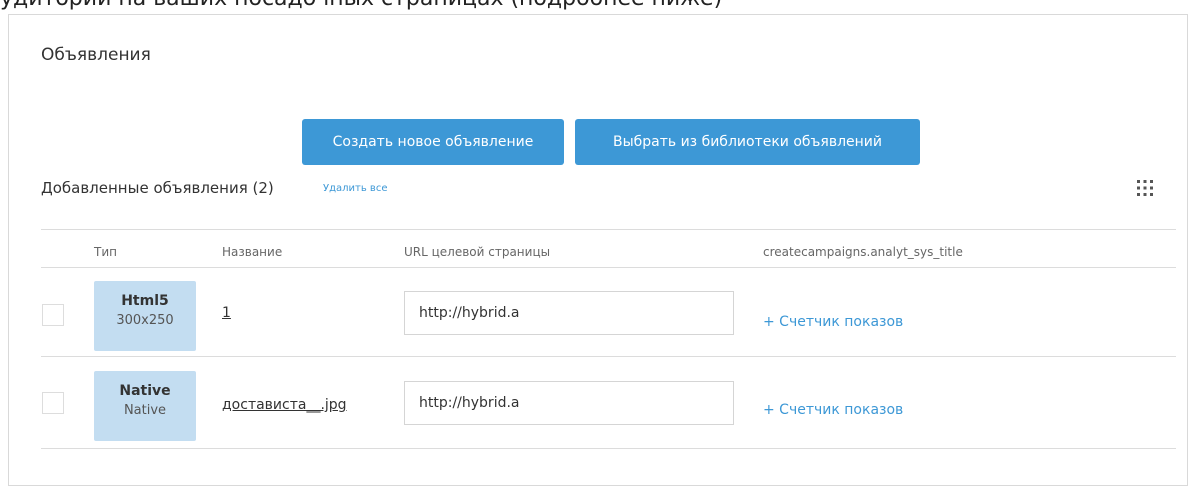  What do you see at coordinates (433, 142) in the screenshot?
I see `create-ad-button: Создать новое объявление` at bounding box center [433, 142].